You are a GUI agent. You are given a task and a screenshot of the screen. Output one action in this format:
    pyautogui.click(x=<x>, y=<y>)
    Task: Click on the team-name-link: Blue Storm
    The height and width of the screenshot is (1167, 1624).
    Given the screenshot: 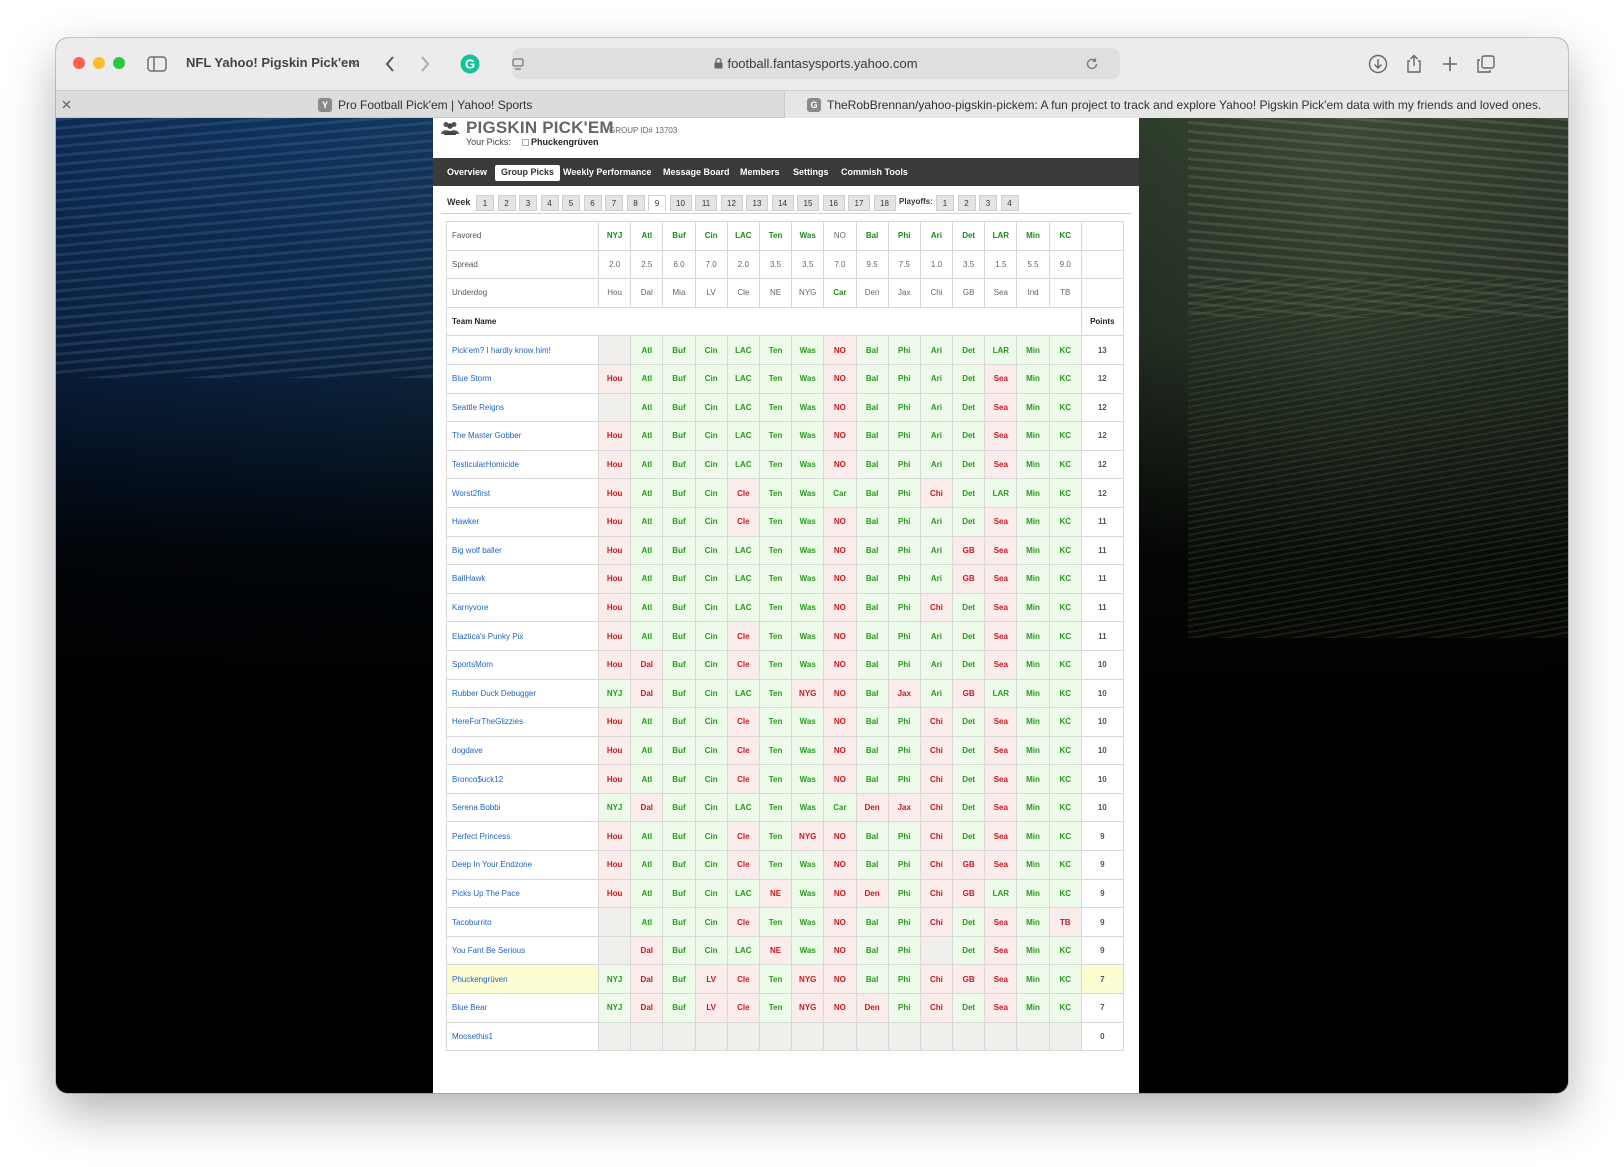 What is the action you would take?
    pyautogui.click(x=522, y=378)
    